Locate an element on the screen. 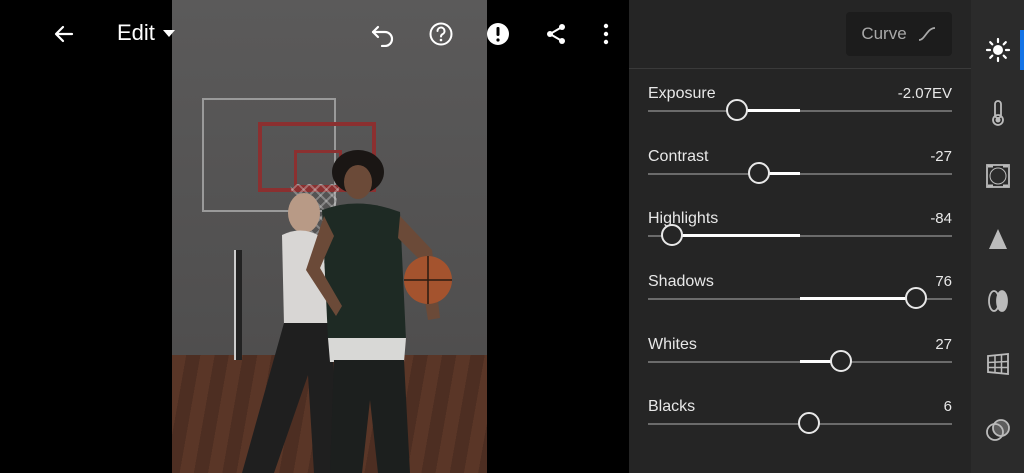 The height and width of the screenshot is (473, 1024). alert-icon is located at coordinates (498, 34).